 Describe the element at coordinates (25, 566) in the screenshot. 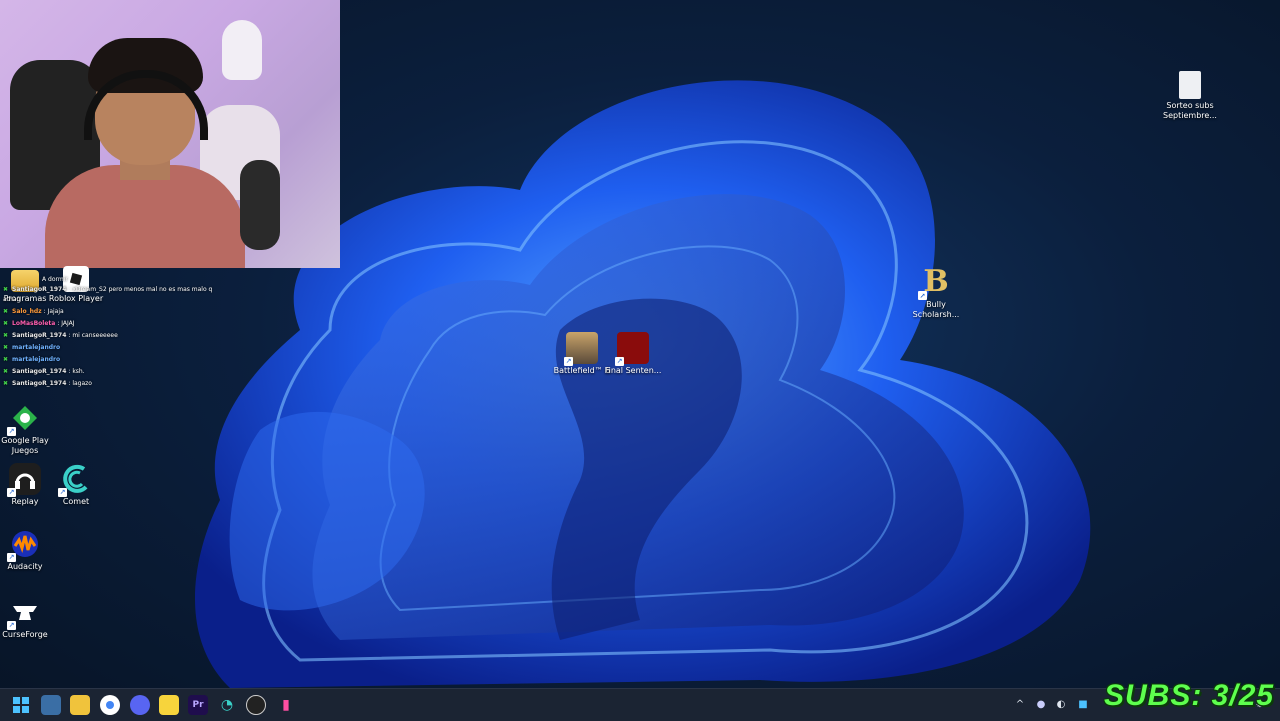

I see `desktop-icon-label: Audacity` at that location.